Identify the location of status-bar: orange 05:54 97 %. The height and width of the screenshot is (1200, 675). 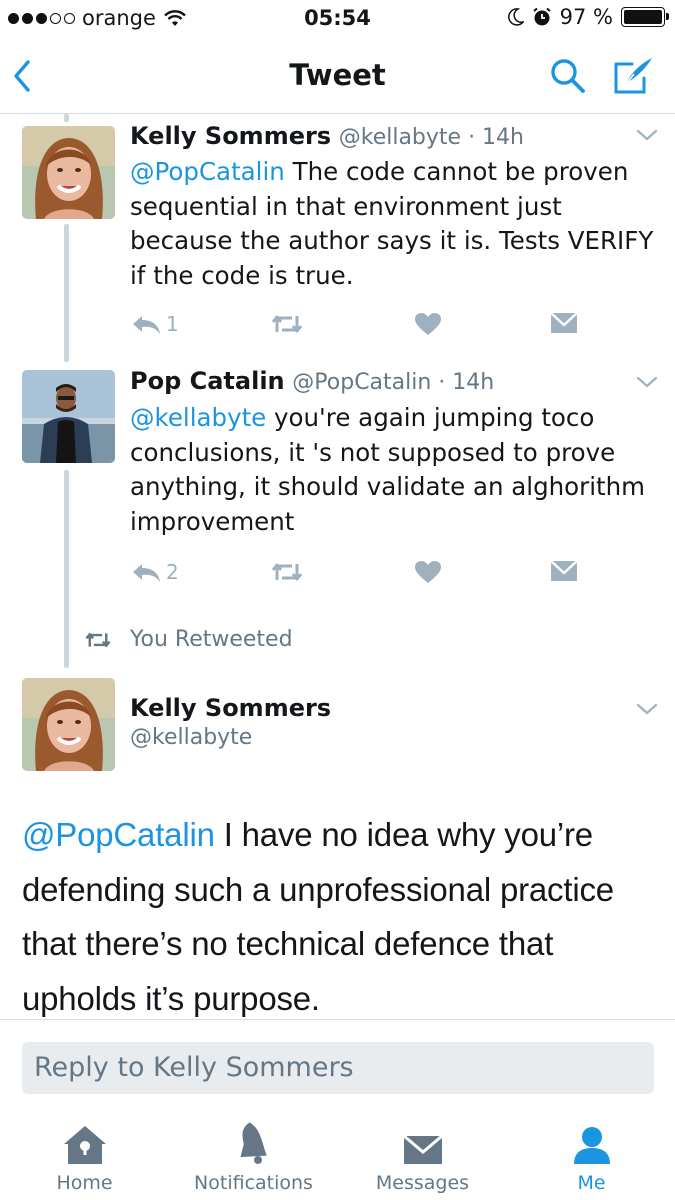
(337, 19).